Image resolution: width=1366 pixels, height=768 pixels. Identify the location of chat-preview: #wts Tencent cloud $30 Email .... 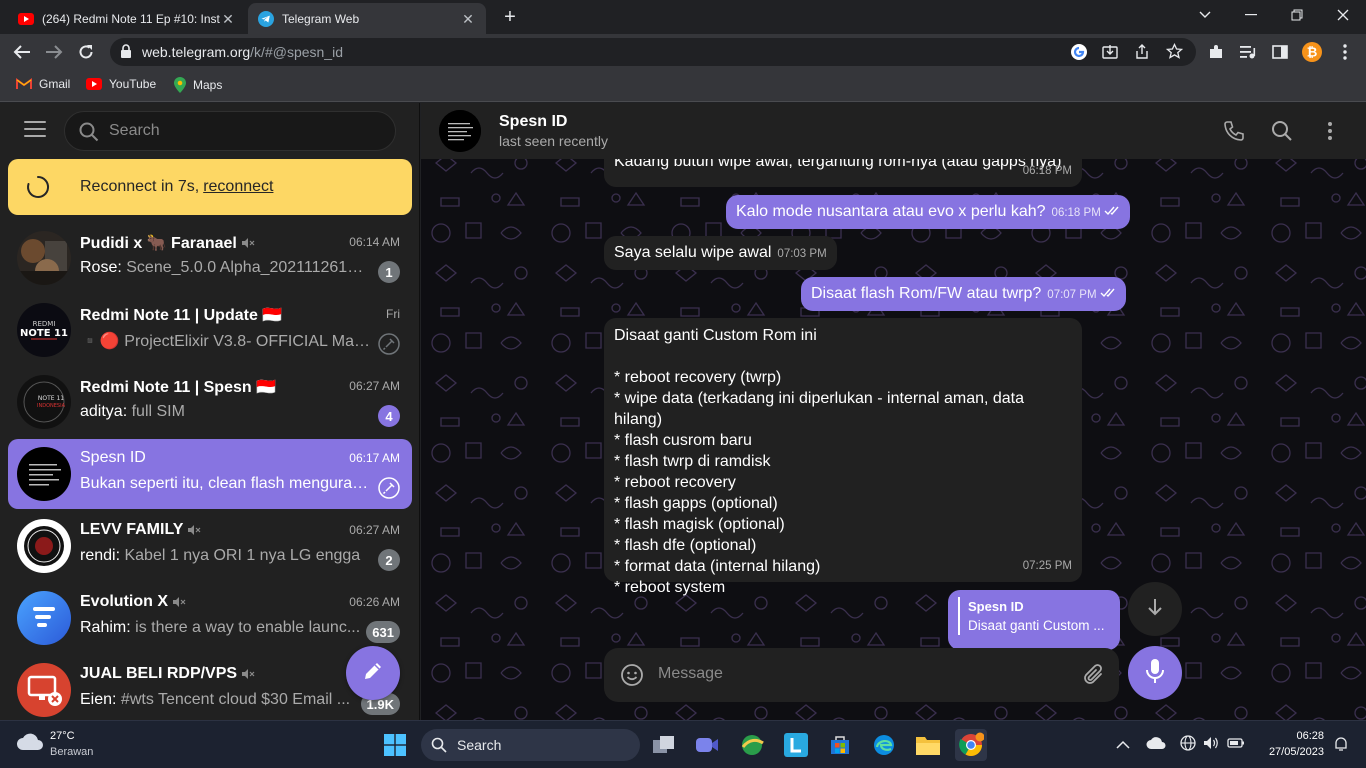
(235, 699).